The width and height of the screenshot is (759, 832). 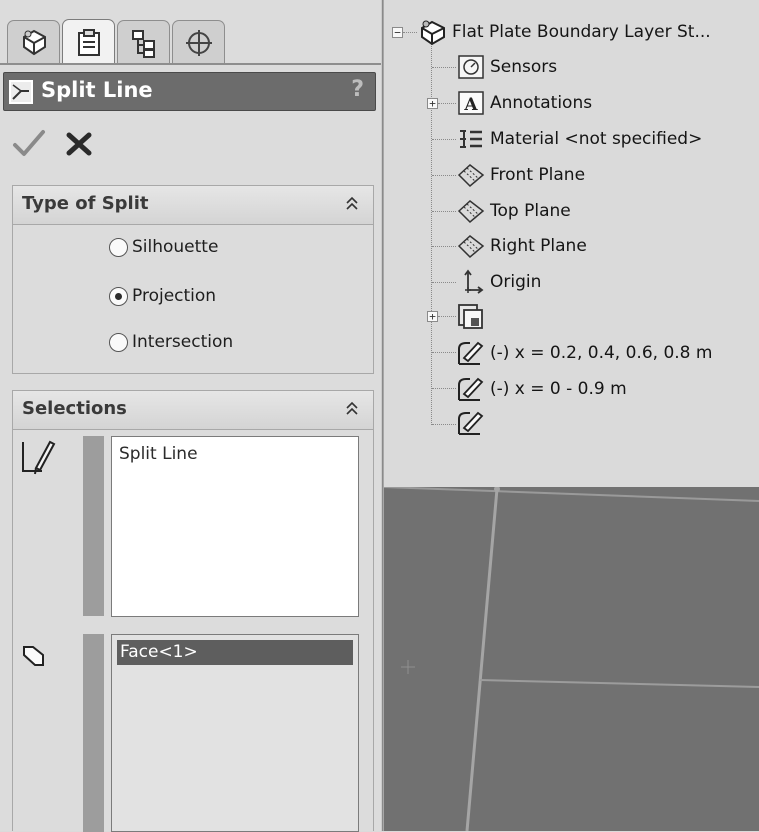 I want to click on tree-item-sensors: Sensors, so click(x=506, y=67).